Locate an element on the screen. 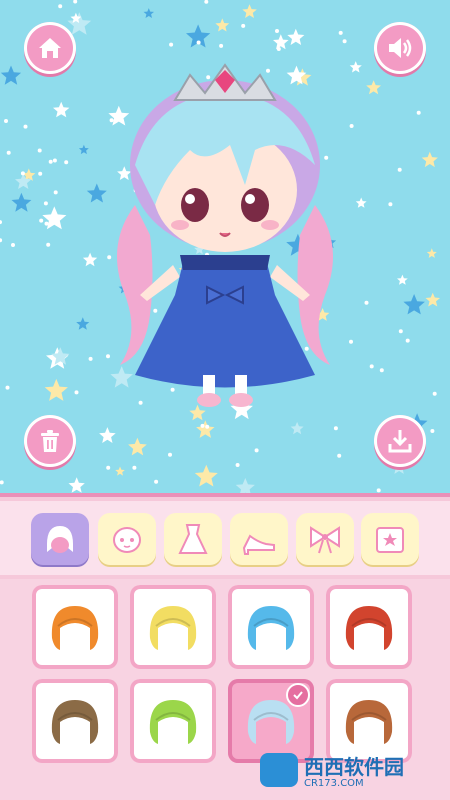 The height and width of the screenshot is (800, 450). watermark: 西西软件园 CR173.COM is located at coordinates (347, 770).